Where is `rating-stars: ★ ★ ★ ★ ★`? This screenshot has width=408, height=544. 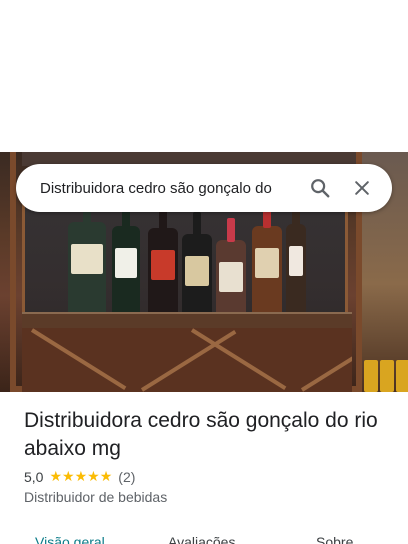 rating-stars: ★ ★ ★ ★ ★ is located at coordinates (80, 477).